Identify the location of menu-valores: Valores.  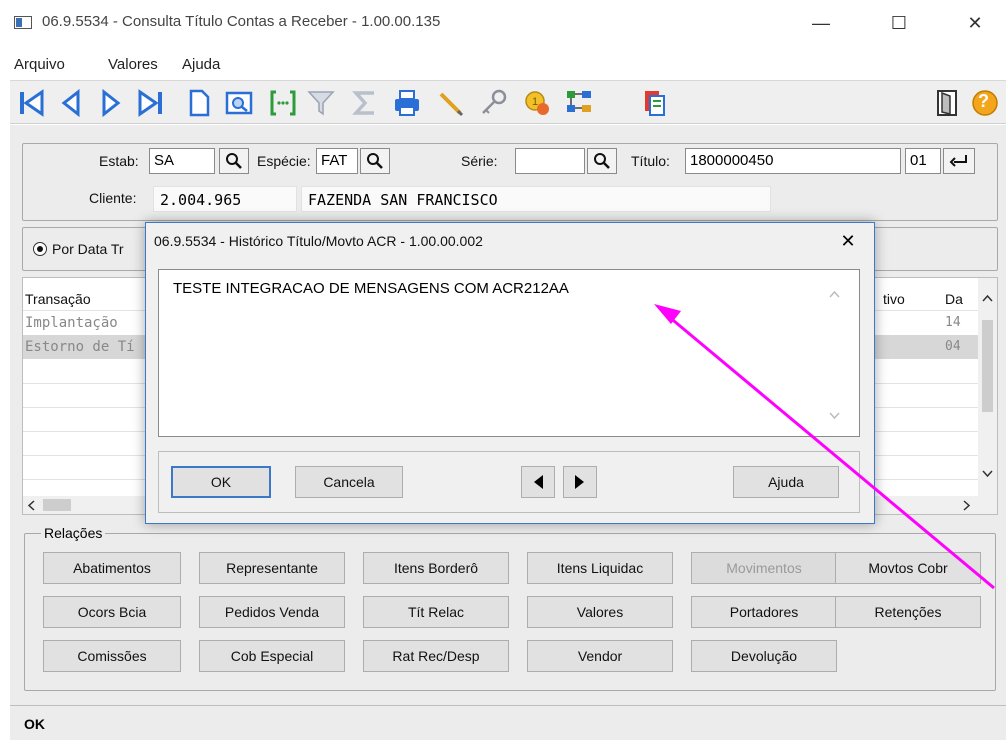
(133, 64).